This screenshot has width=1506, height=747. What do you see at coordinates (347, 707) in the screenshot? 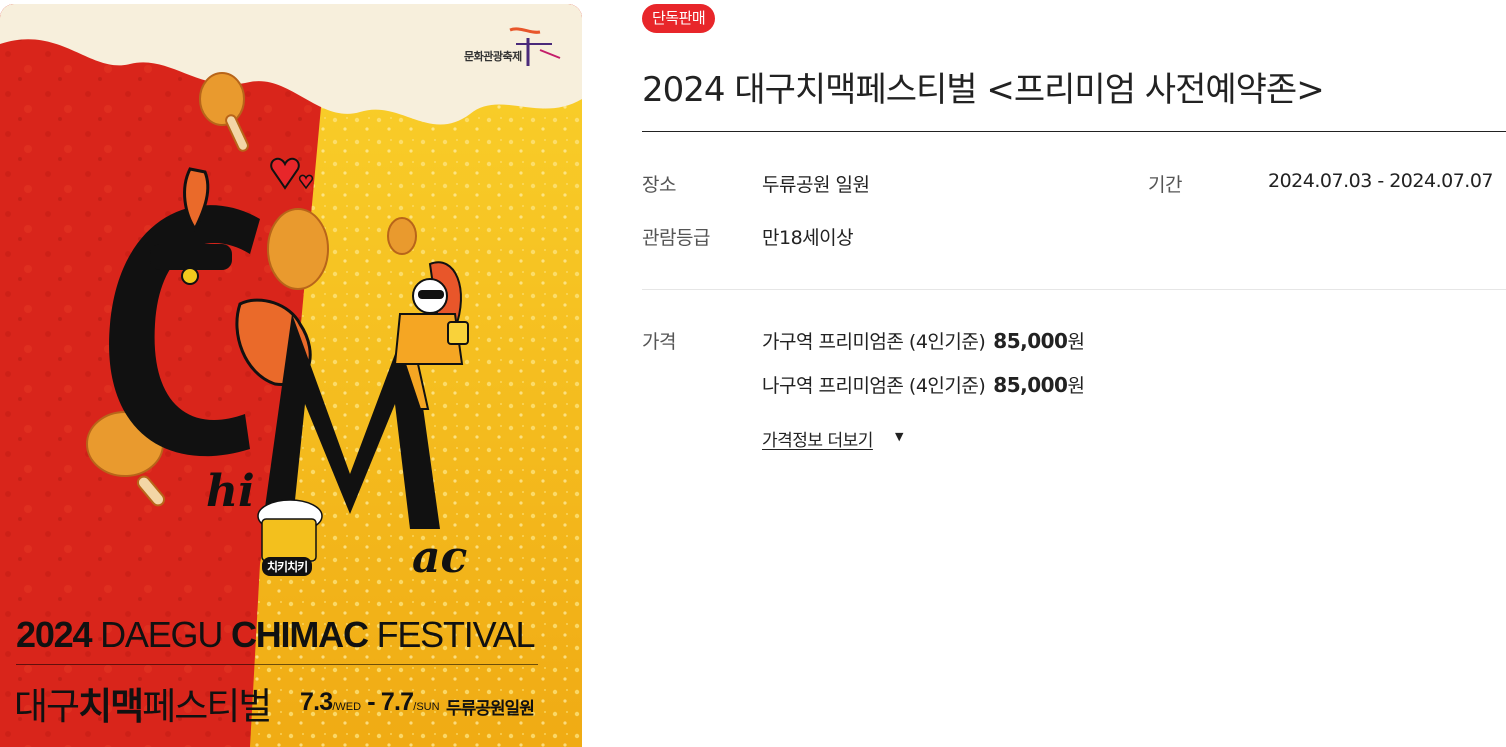
I see `poster-date-start-day: /WED` at bounding box center [347, 707].